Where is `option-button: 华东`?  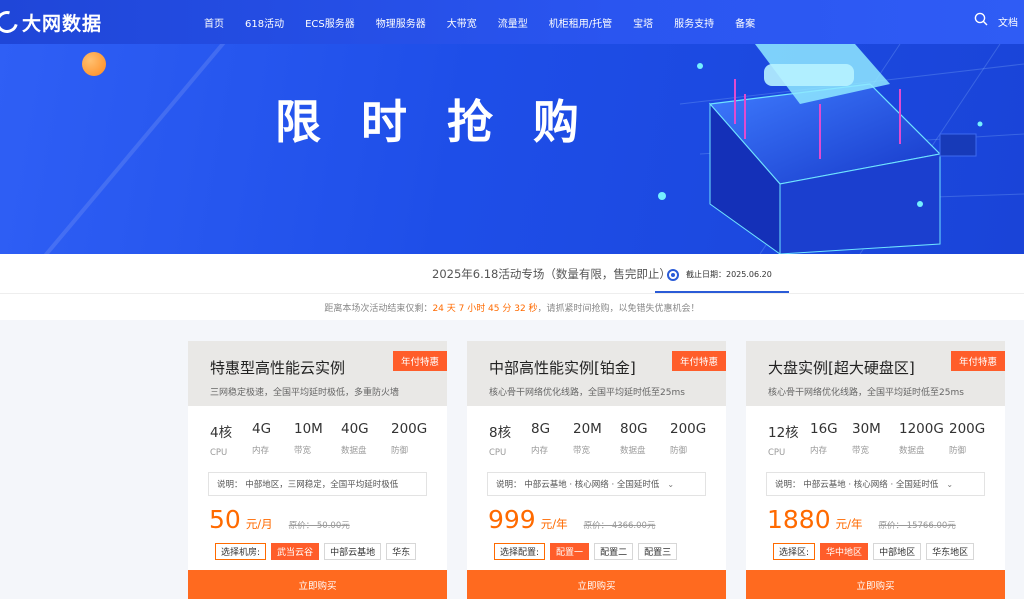
option-button: 华东 is located at coordinates (401, 551).